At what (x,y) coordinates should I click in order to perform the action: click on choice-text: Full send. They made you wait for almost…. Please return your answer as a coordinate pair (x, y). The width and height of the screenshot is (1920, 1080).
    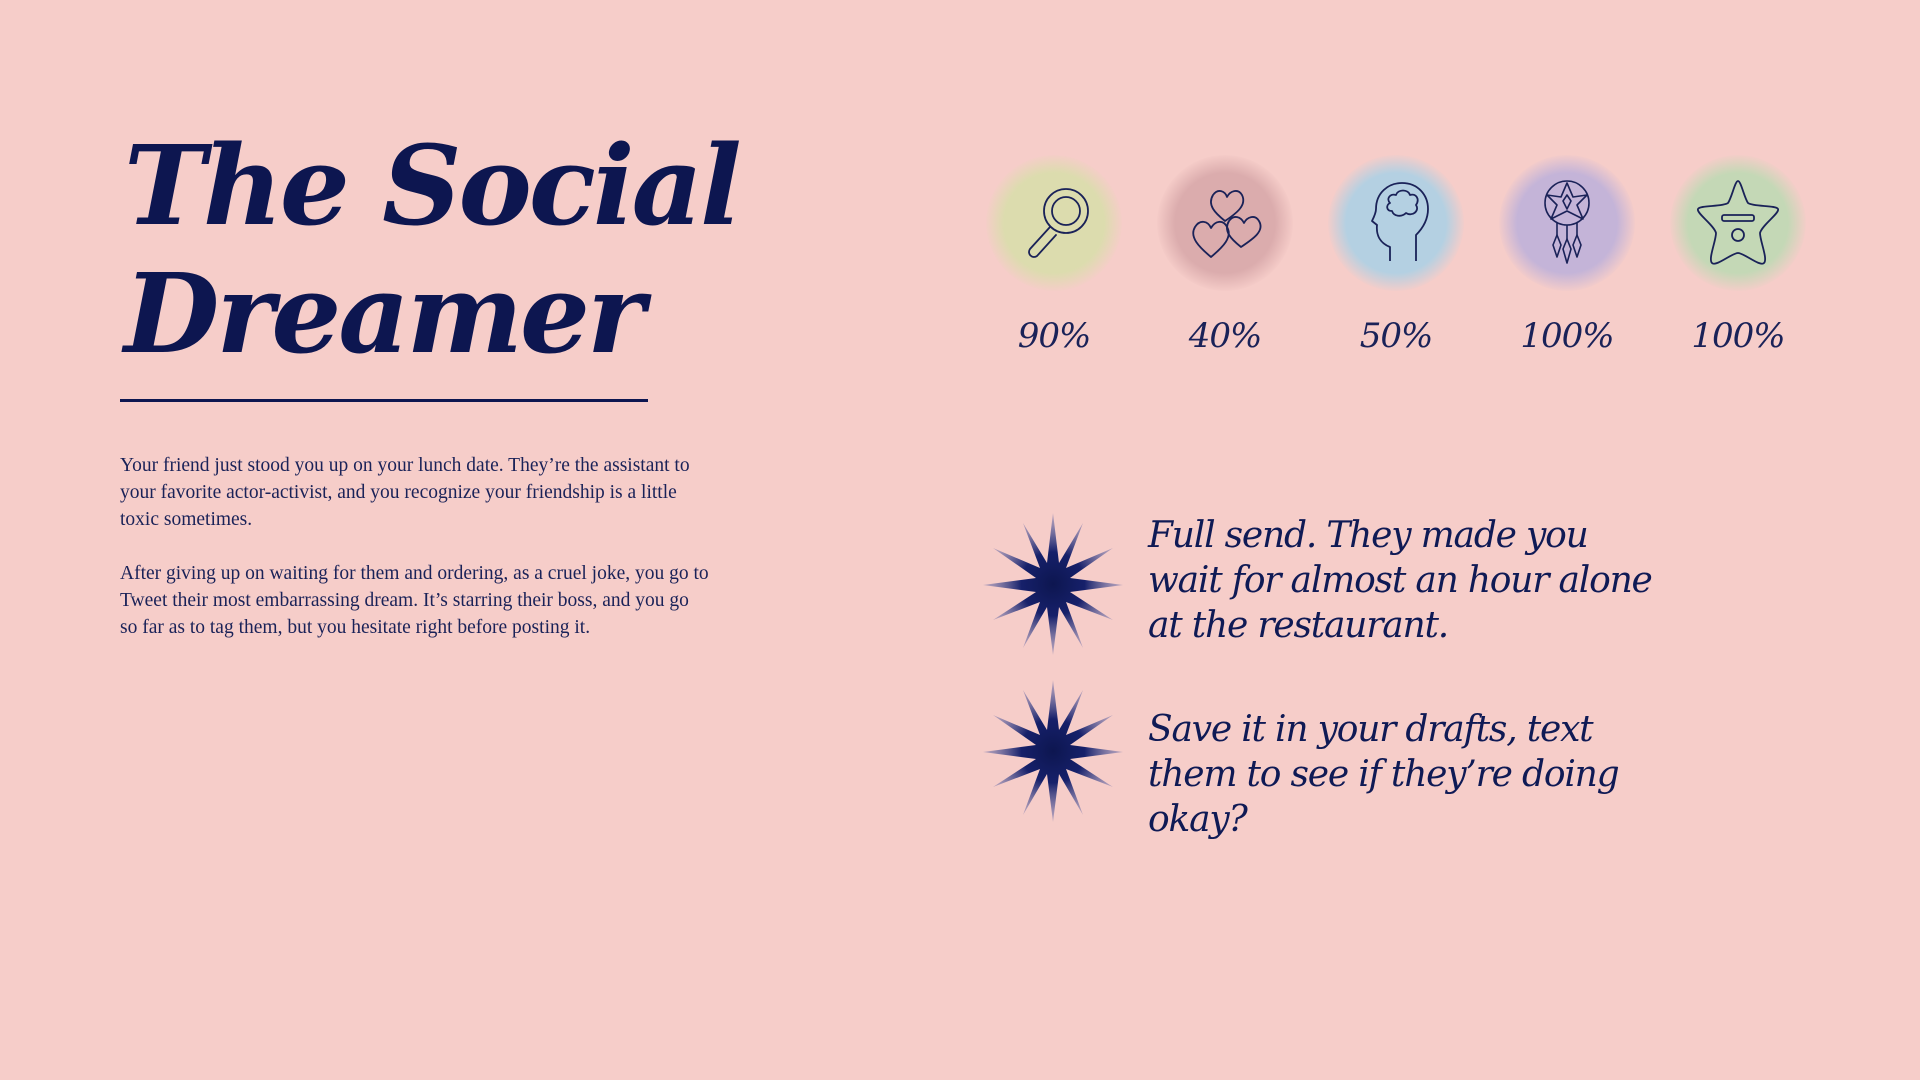
    Looking at the image, I should click on (1408, 580).